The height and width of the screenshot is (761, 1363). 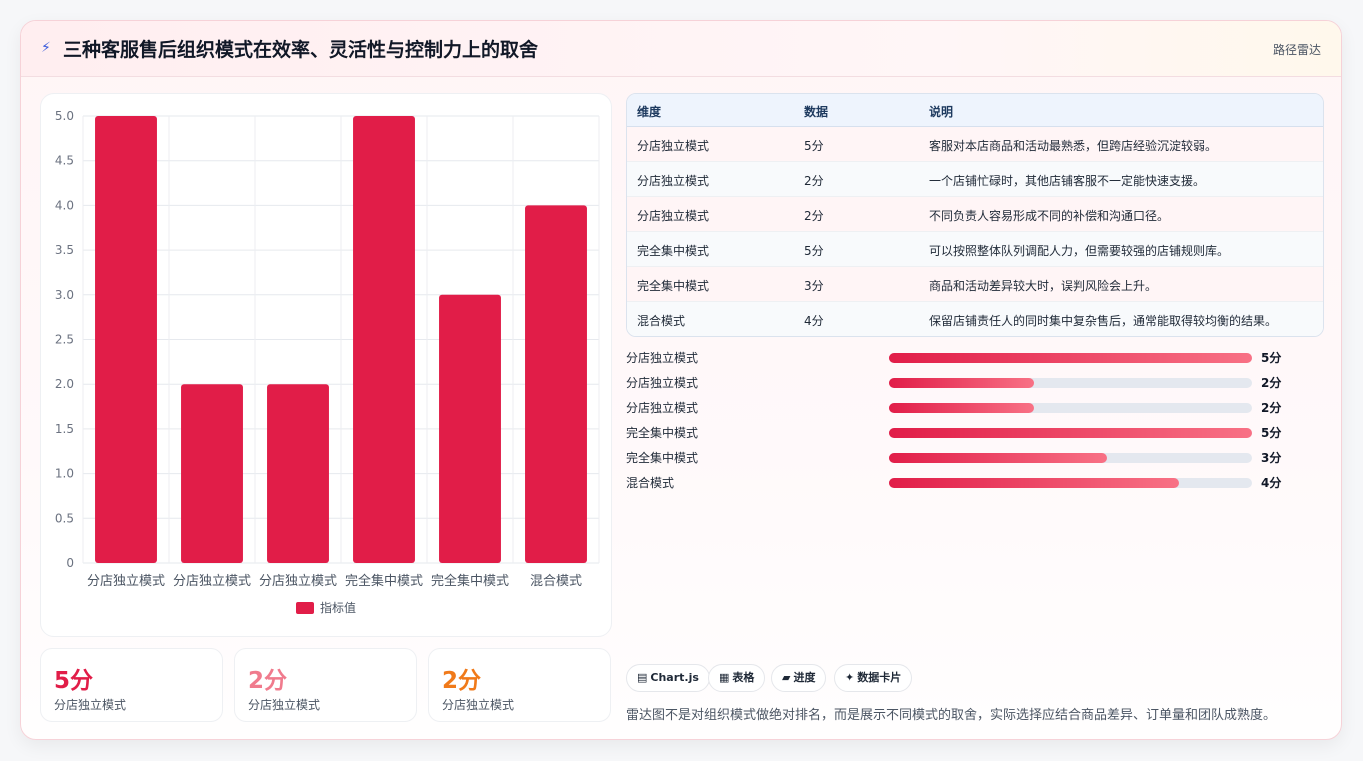 I want to click on progress-value: 5分, so click(x=1271, y=433).